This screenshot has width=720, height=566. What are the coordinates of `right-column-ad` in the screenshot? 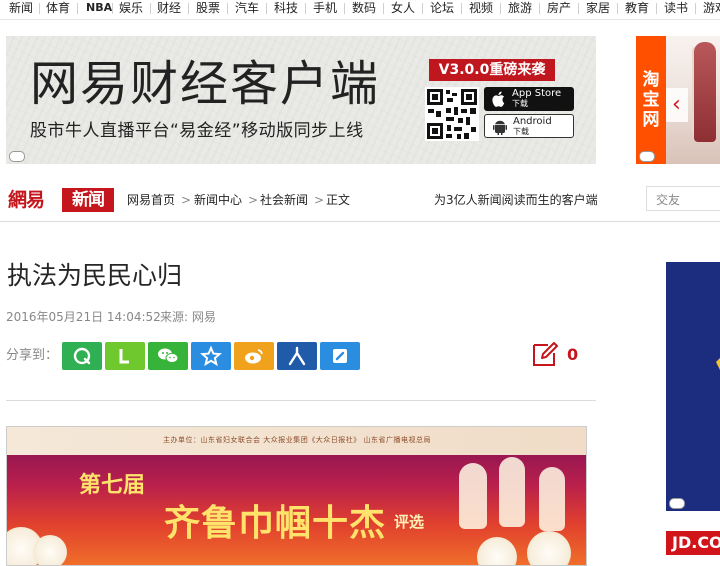 It's located at (693, 386).